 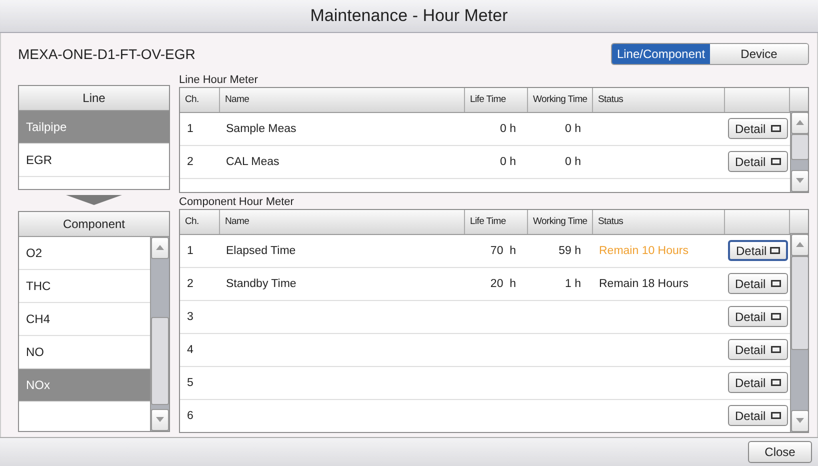 I want to click on table-cell: Elapsed Time, so click(x=261, y=250).